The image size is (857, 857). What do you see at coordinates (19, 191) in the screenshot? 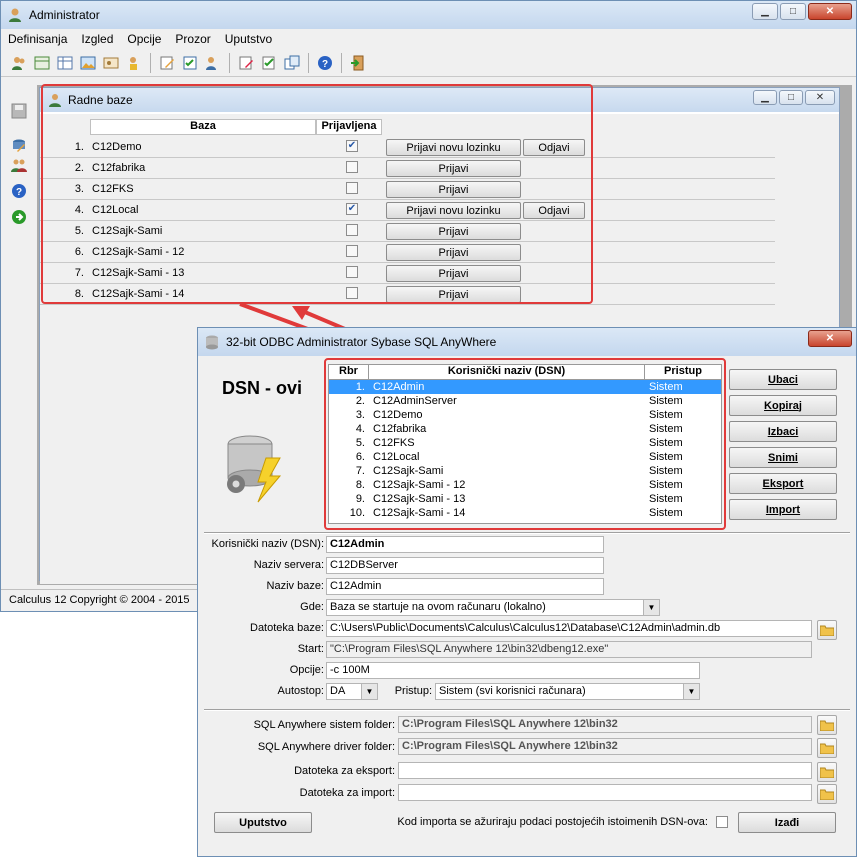
I see `help-circle-icon: ?` at bounding box center [19, 191].